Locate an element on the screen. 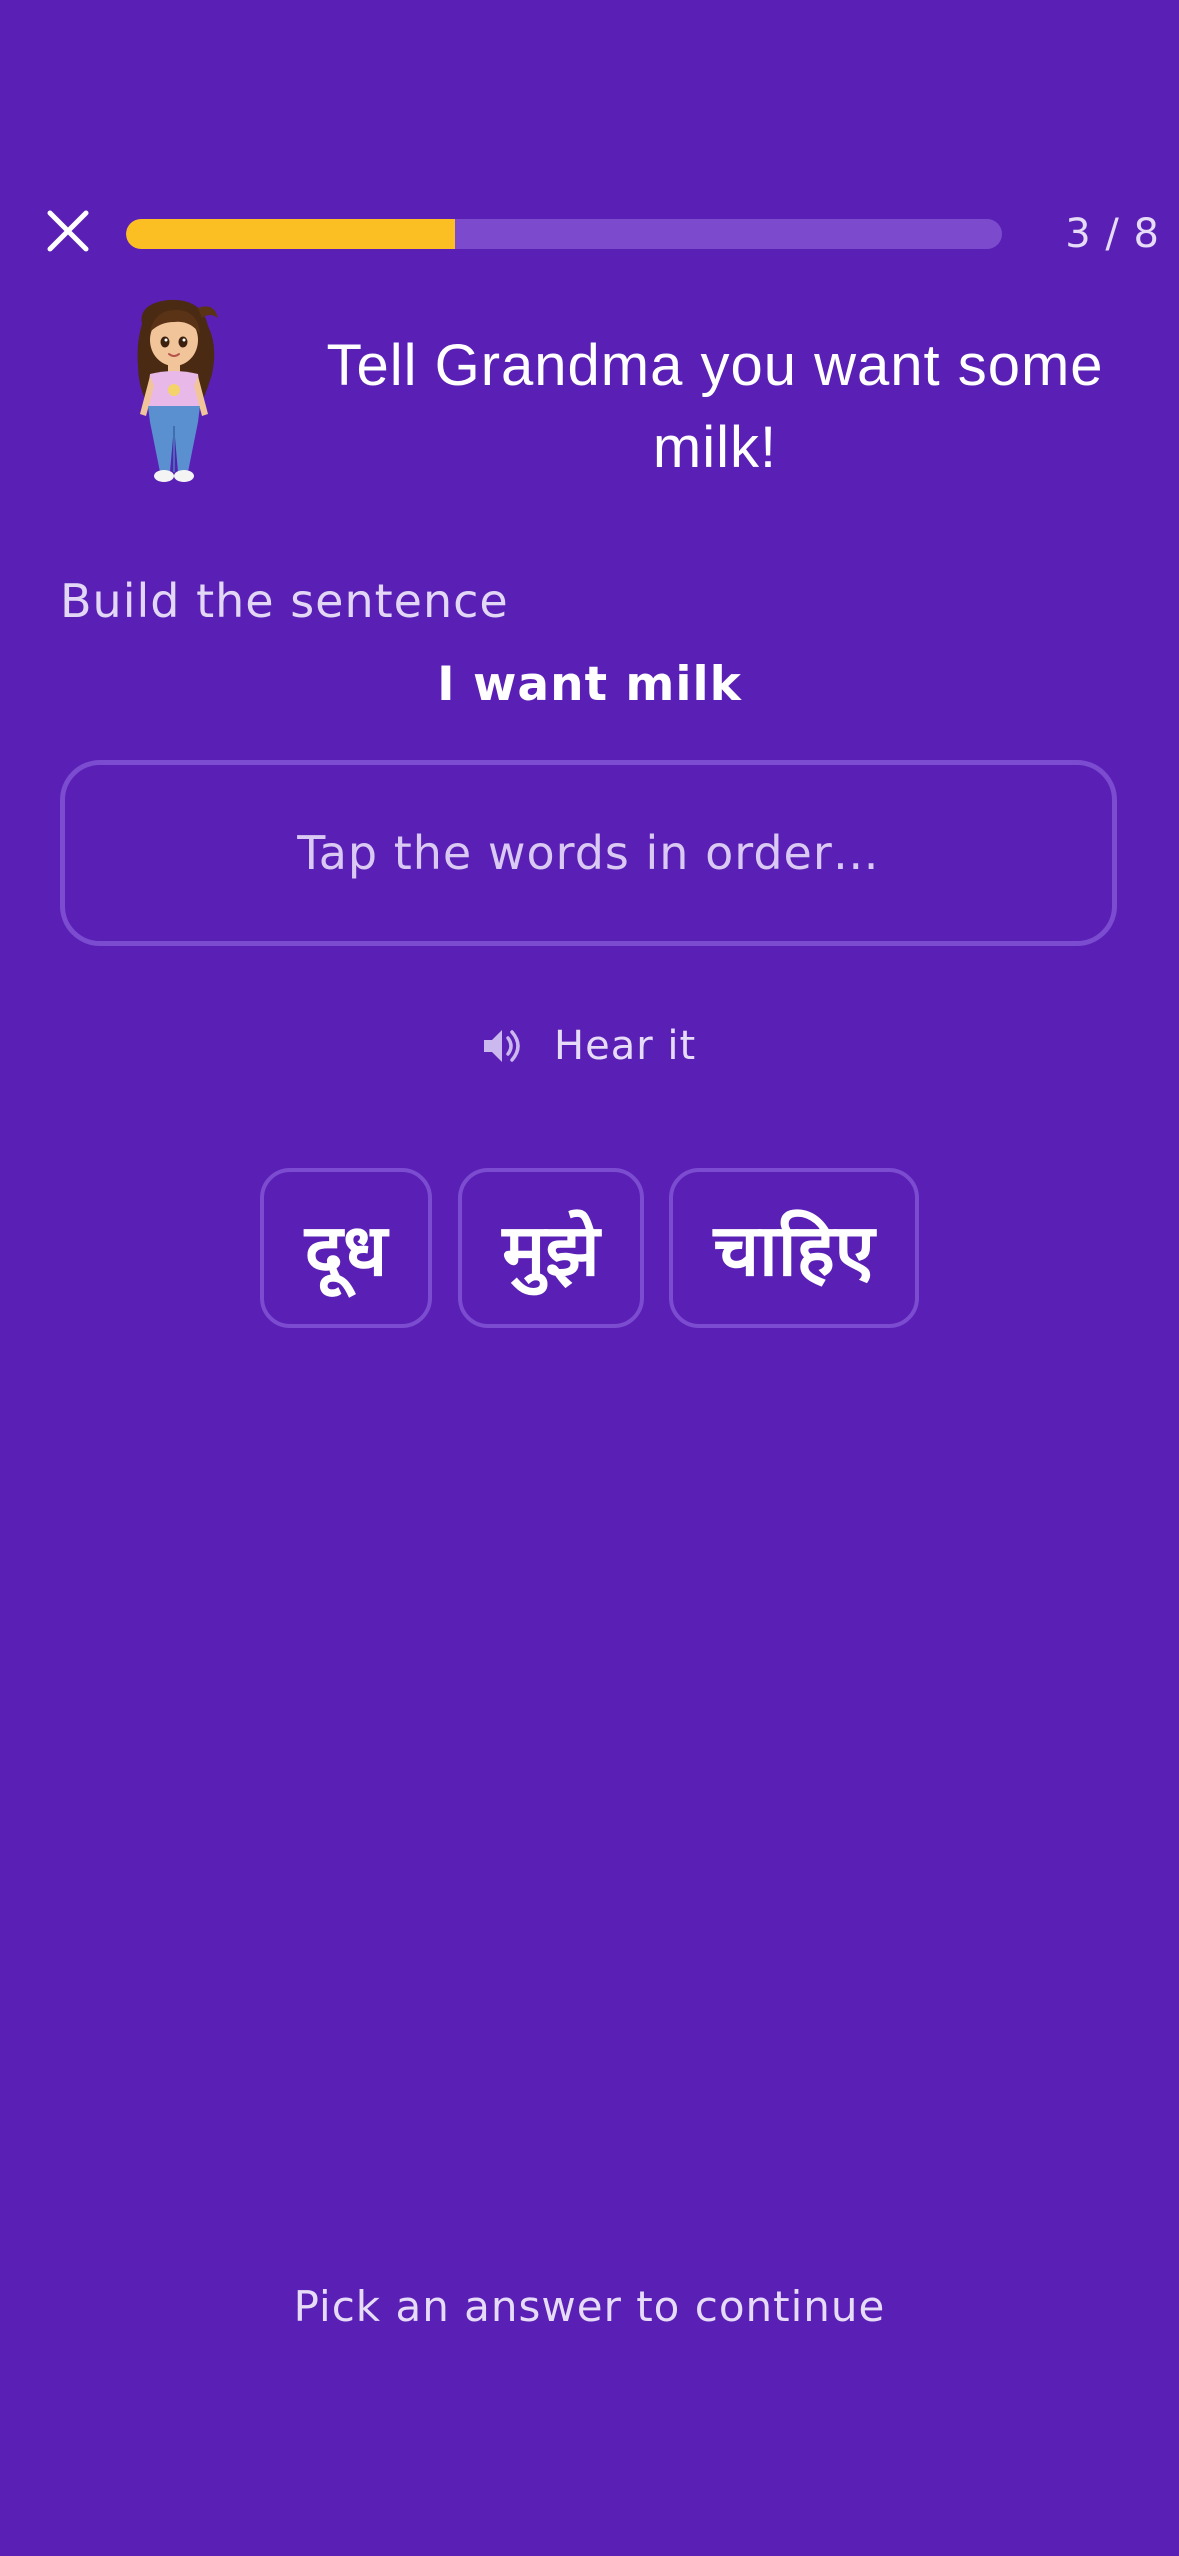  hear-it-label: Hear it is located at coordinates (625, 1046).